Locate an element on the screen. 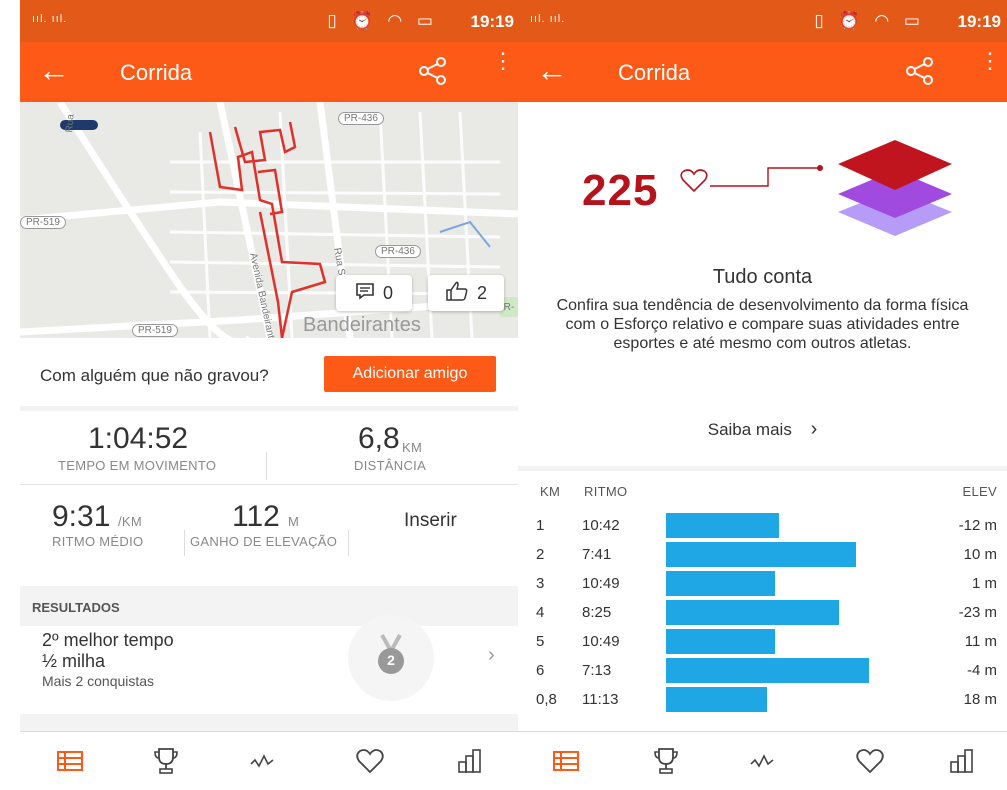 The height and width of the screenshot is (790, 1007). split-row: 3 10:49 1 m is located at coordinates (762, 583).